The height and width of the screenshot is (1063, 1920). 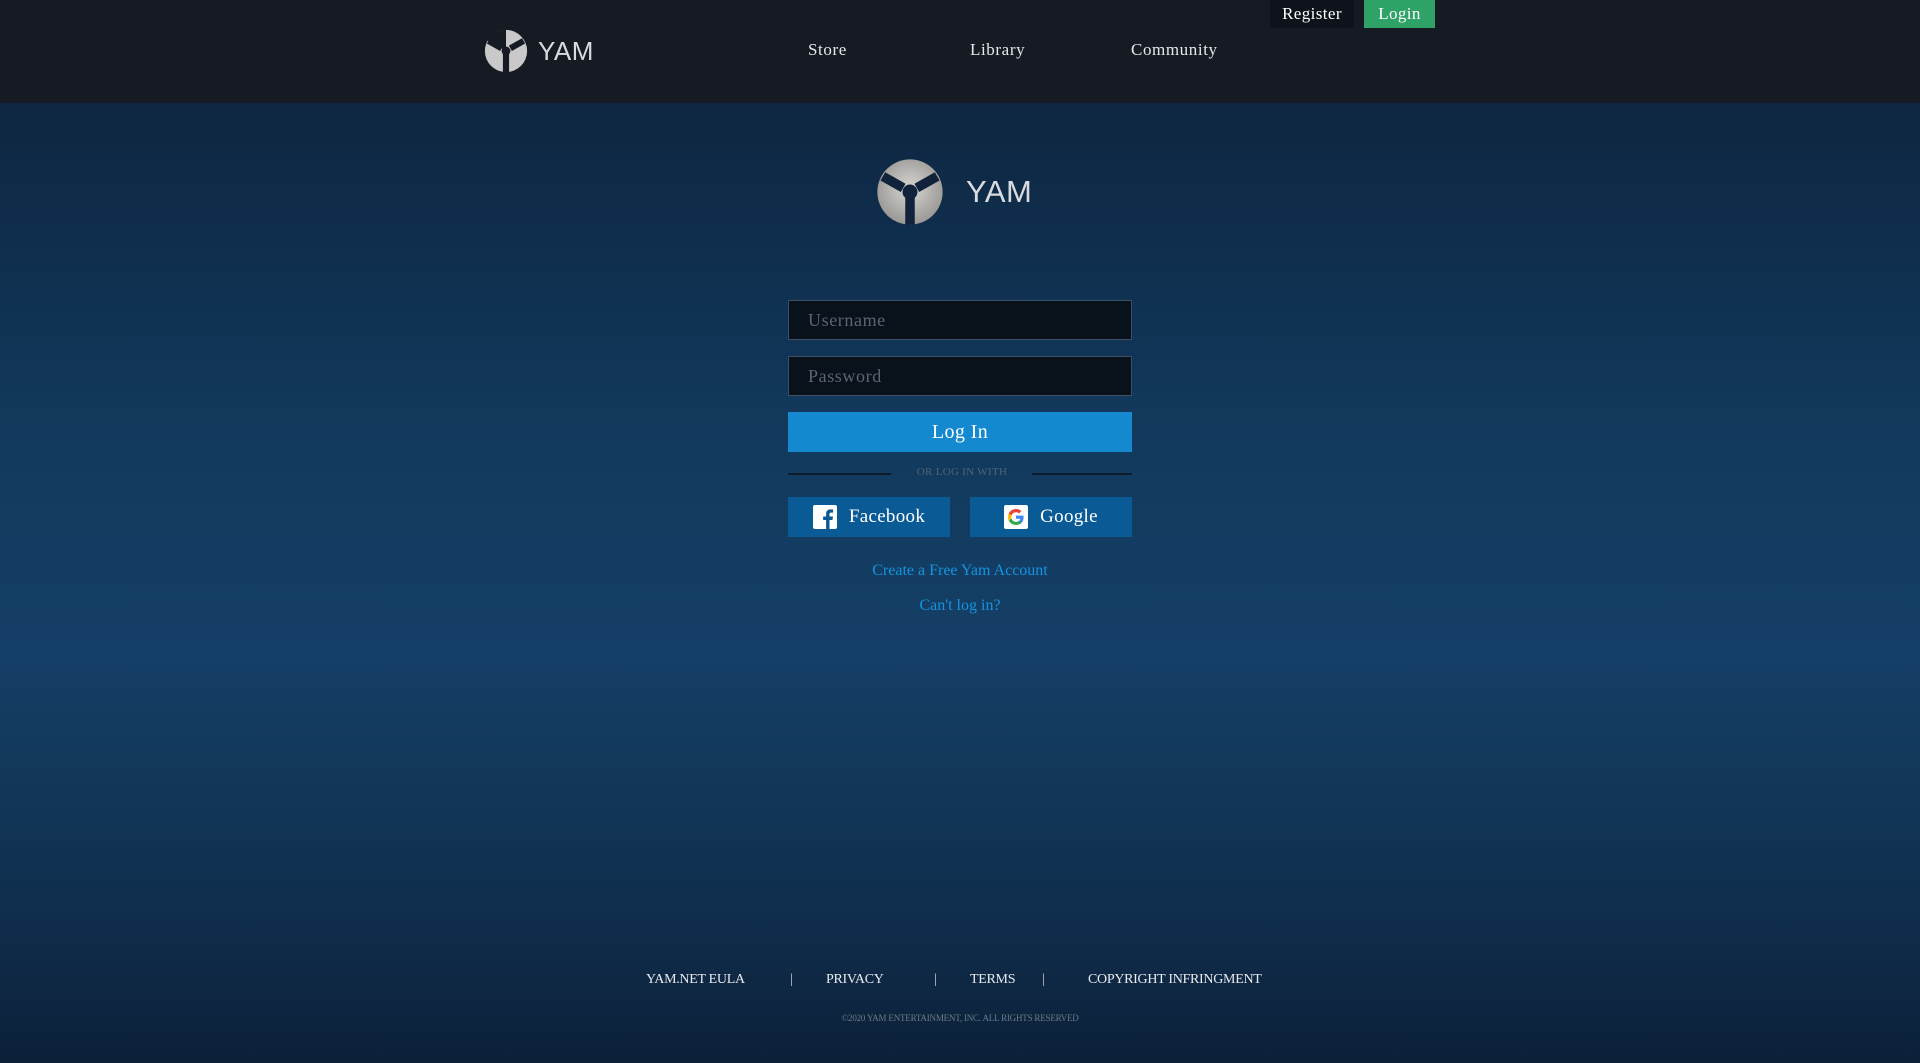 What do you see at coordinates (1312, 14) in the screenshot?
I see `register-button: Register` at bounding box center [1312, 14].